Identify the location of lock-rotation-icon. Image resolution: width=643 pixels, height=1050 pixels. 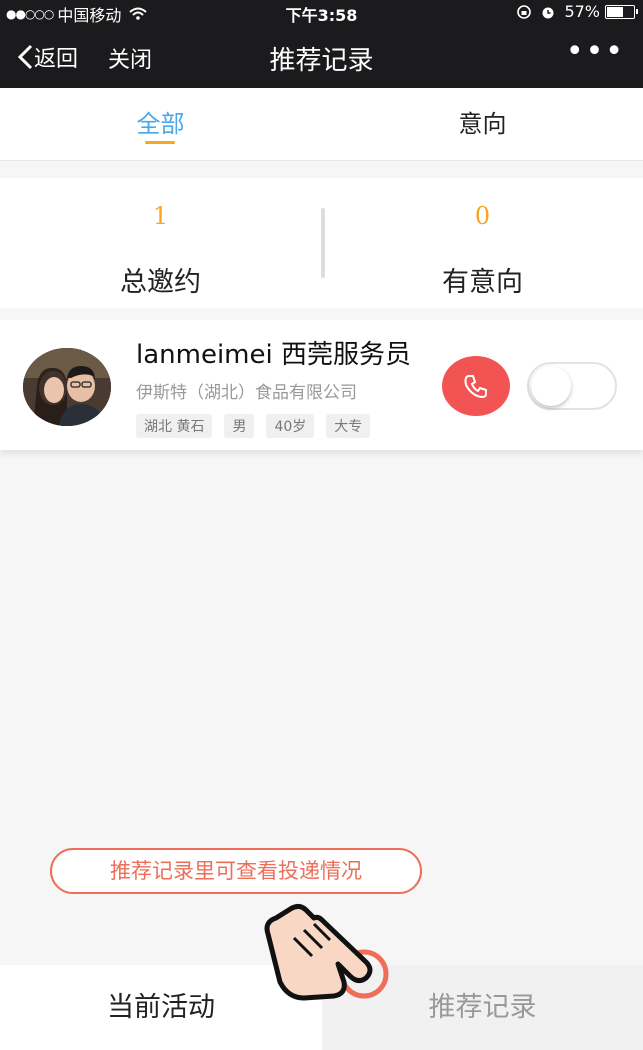
(524, 11).